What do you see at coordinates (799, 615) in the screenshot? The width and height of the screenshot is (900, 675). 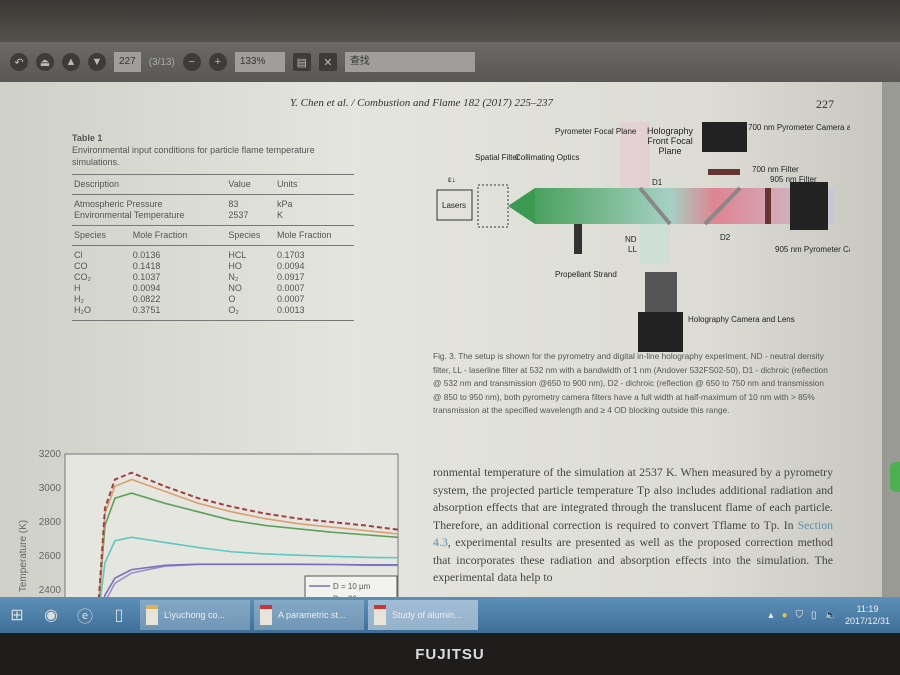 I see `shield-icon: ⛉` at bounding box center [799, 615].